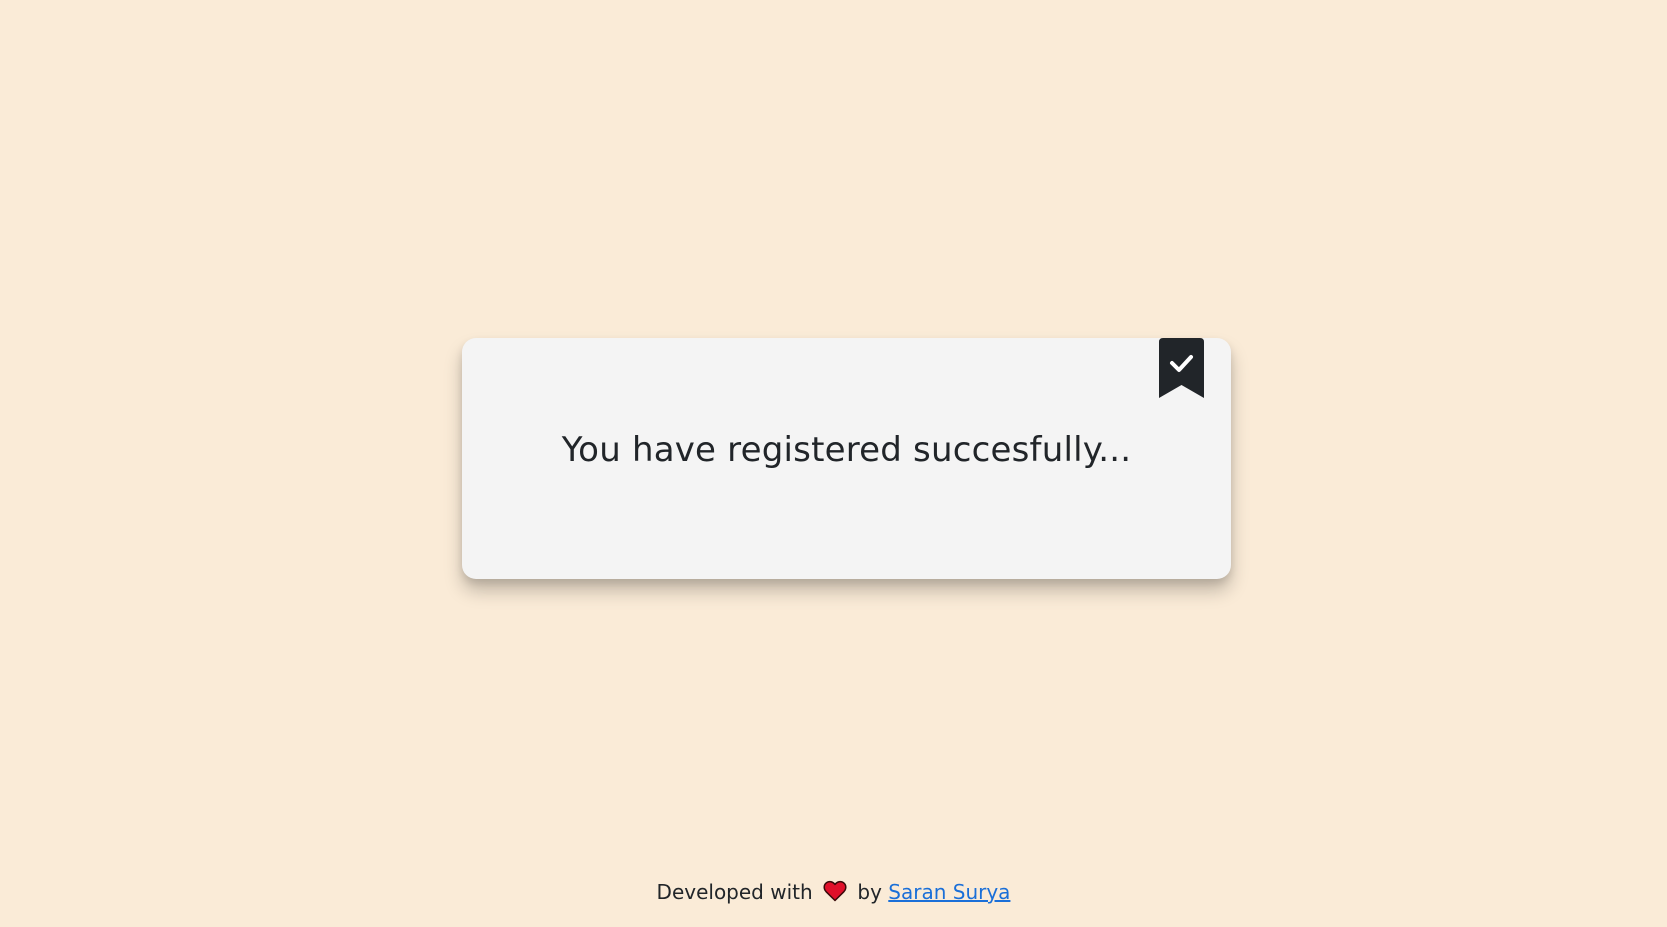 Image resolution: width=1667 pixels, height=927 pixels. Describe the element at coordinates (949, 892) in the screenshot. I see `author-link: Saran Surya` at that location.